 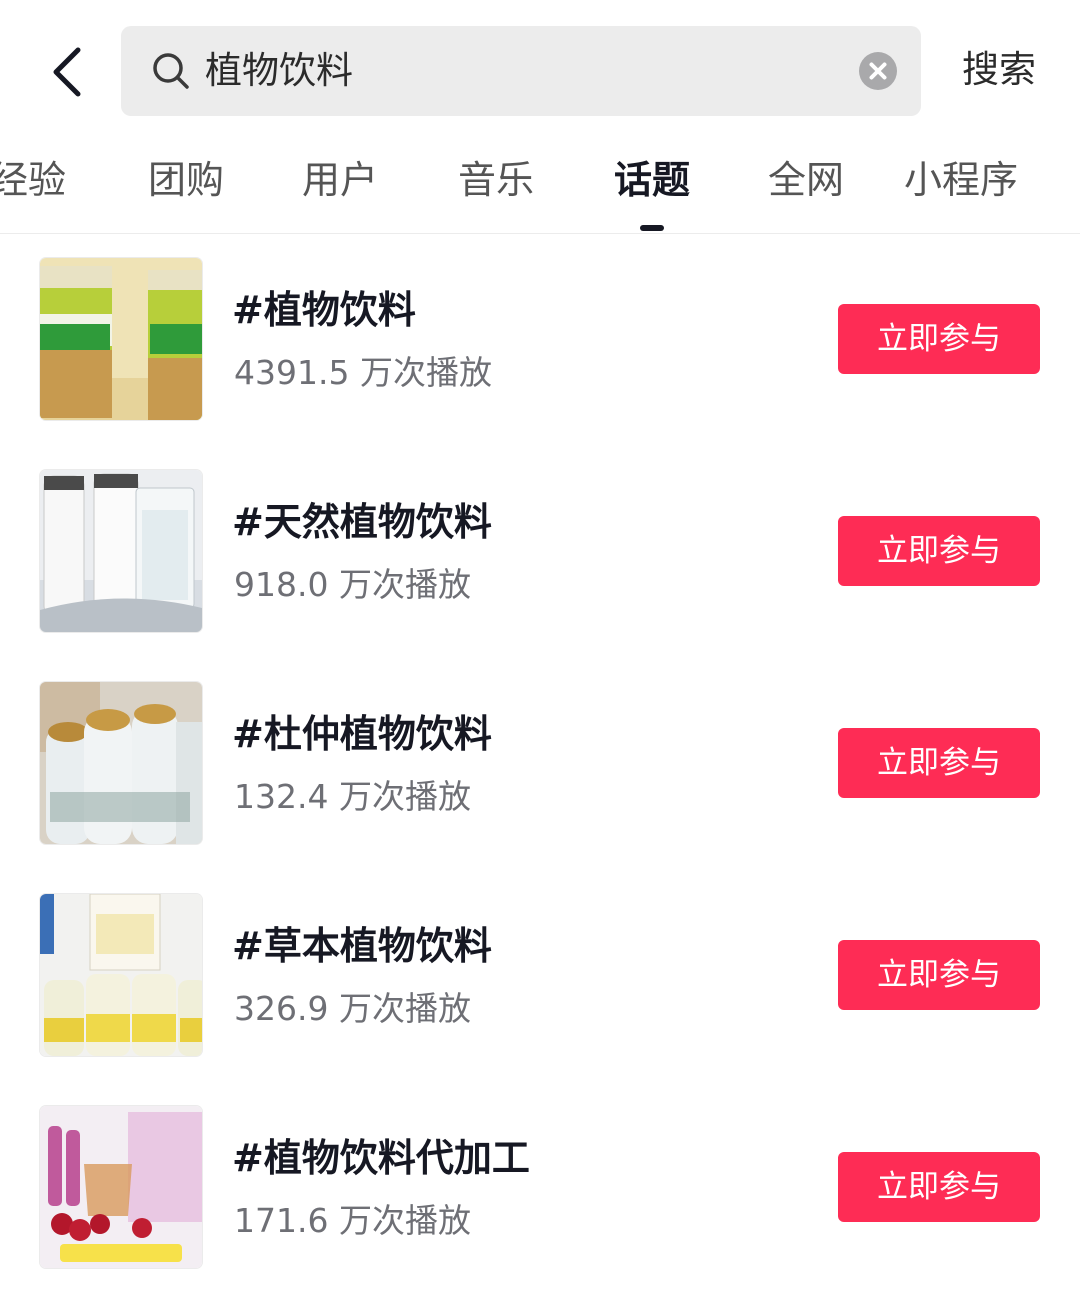 What do you see at coordinates (324, 310) in the screenshot?
I see `topic-title: #植物饮料` at bounding box center [324, 310].